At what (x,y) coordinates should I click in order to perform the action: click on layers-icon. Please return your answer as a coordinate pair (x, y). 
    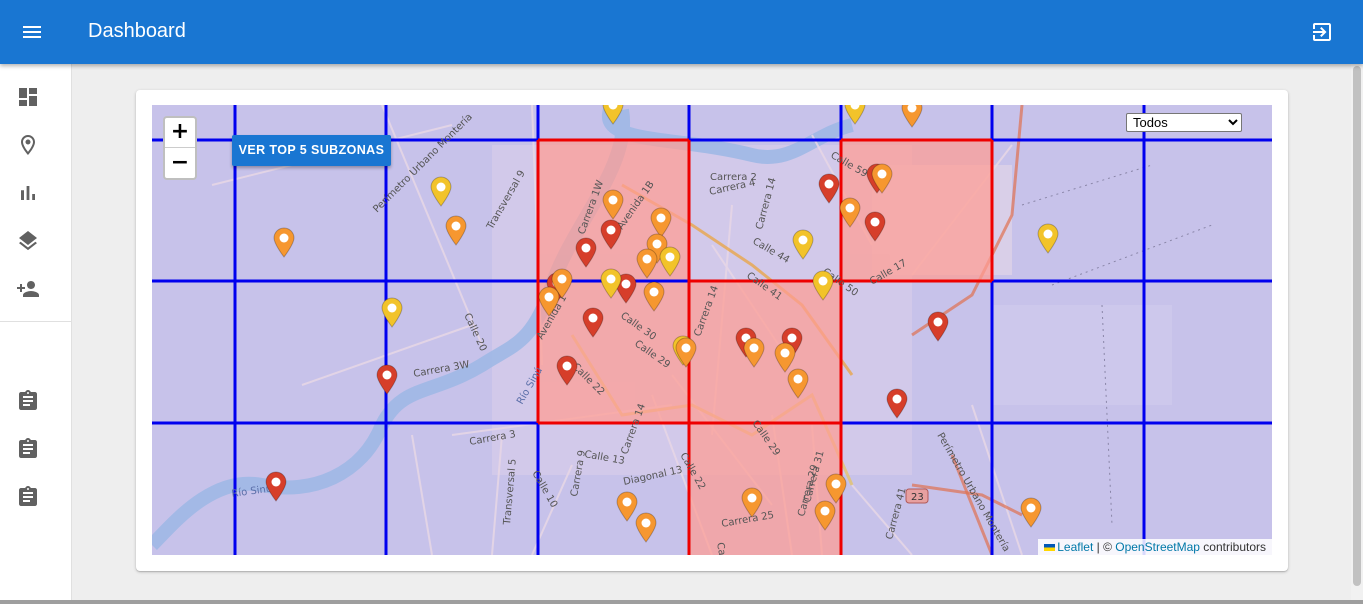
    Looking at the image, I should click on (28, 241).